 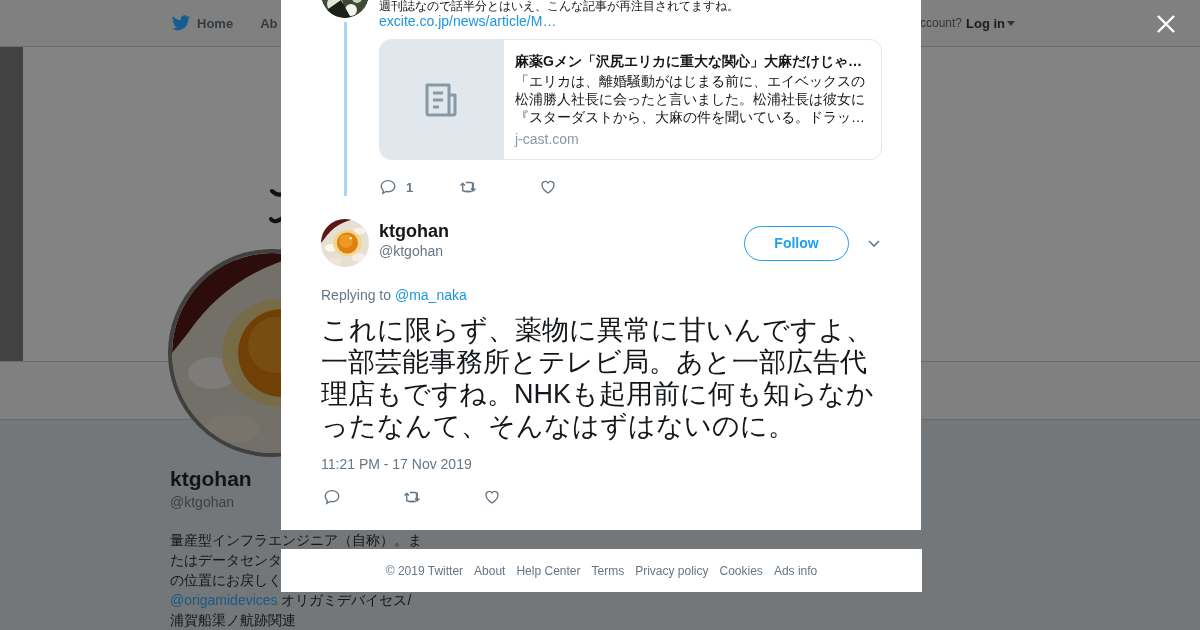 I want to click on close-icon, so click(x=1166, y=24).